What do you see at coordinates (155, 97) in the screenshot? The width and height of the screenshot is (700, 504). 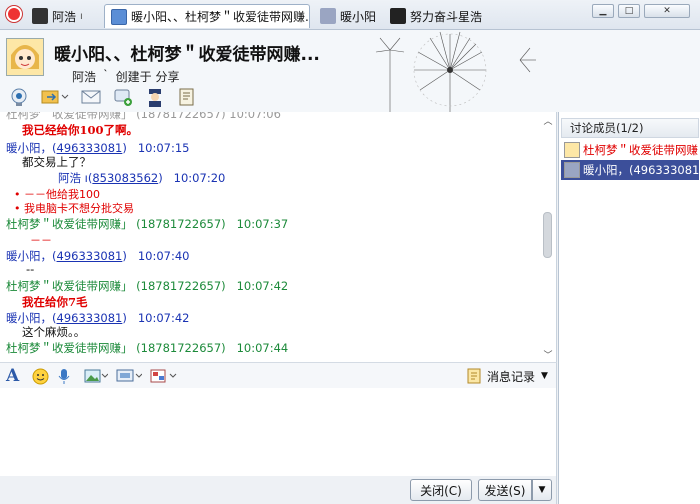 I see `police-icon` at bounding box center [155, 97].